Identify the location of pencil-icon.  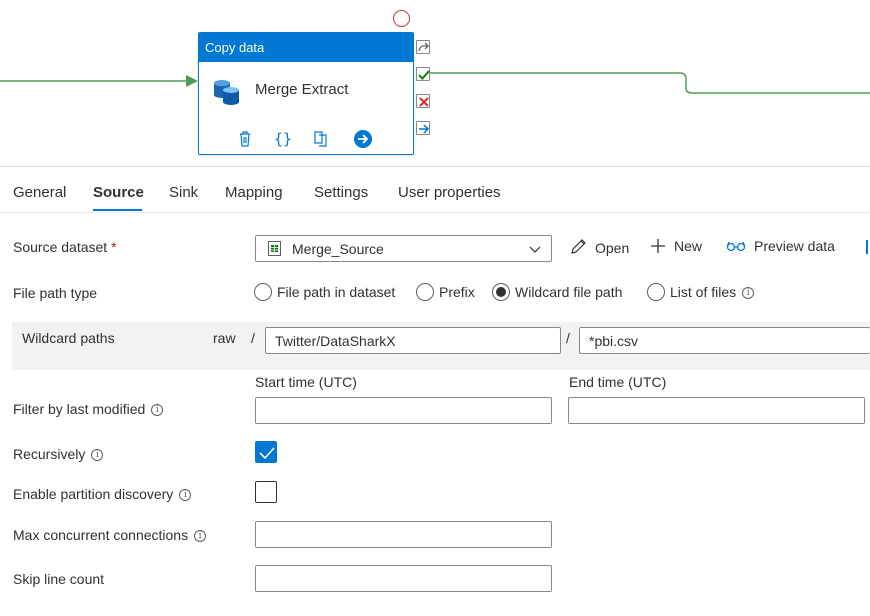
(578, 247).